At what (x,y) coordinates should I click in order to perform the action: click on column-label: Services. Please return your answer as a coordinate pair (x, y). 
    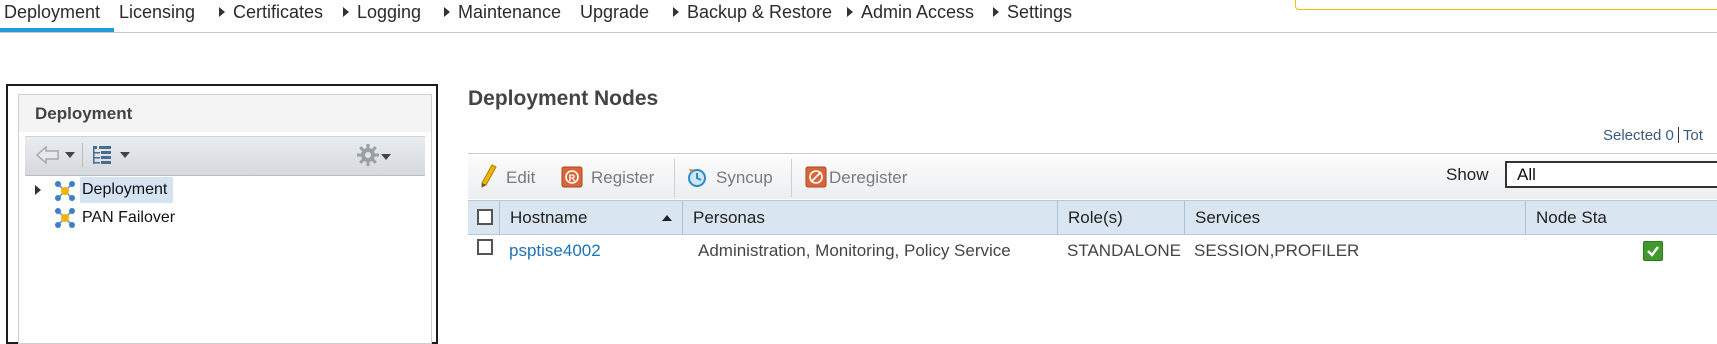
    Looking at the image, I should click on (1228, 217).